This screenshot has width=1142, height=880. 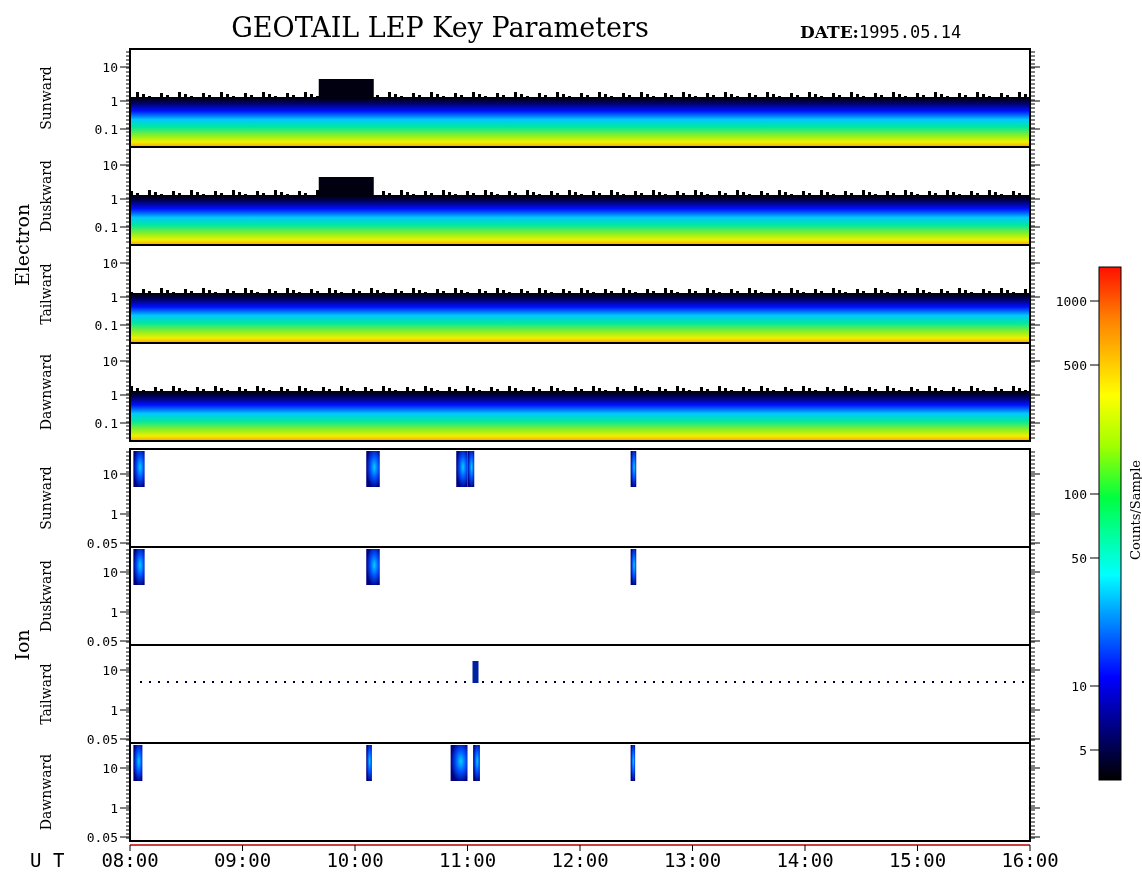 What do you see at coordinates (440, 27) in the screenshot?
I see `chart-title: GEOTAIL LEP Key Parameters` at bounding box center [440, 27].